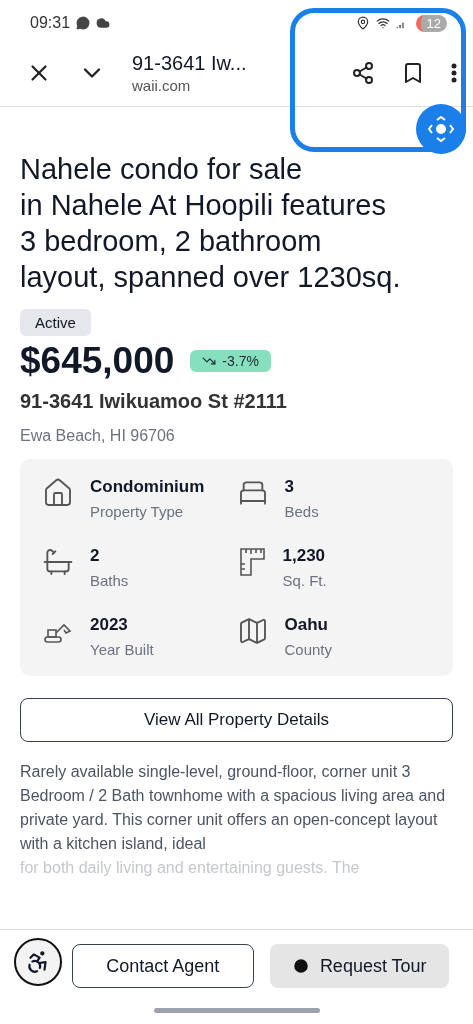  Describe the element at coordinates (109, 625) in the screenshot. I see `detail-value: 2023` at that location.